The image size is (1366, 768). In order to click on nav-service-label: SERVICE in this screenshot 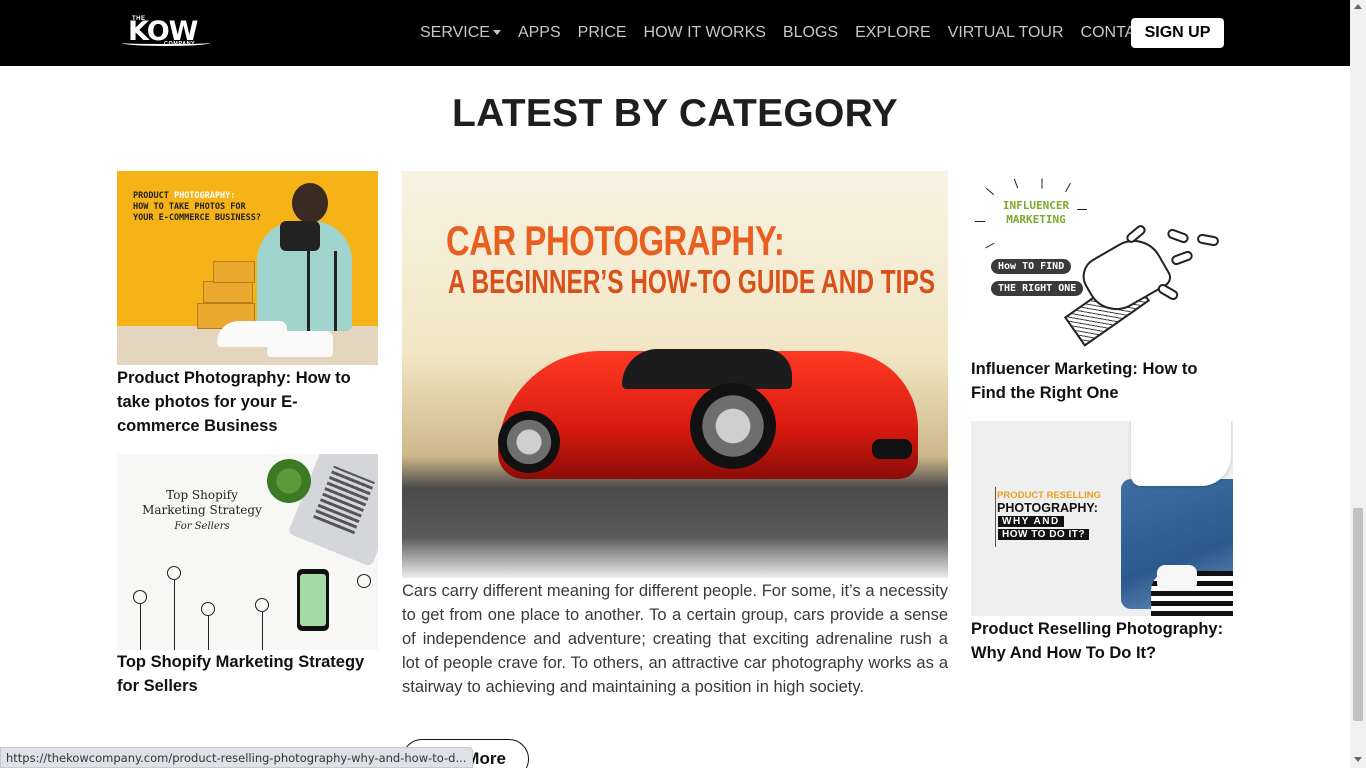, I will do `click(455, 32)`.